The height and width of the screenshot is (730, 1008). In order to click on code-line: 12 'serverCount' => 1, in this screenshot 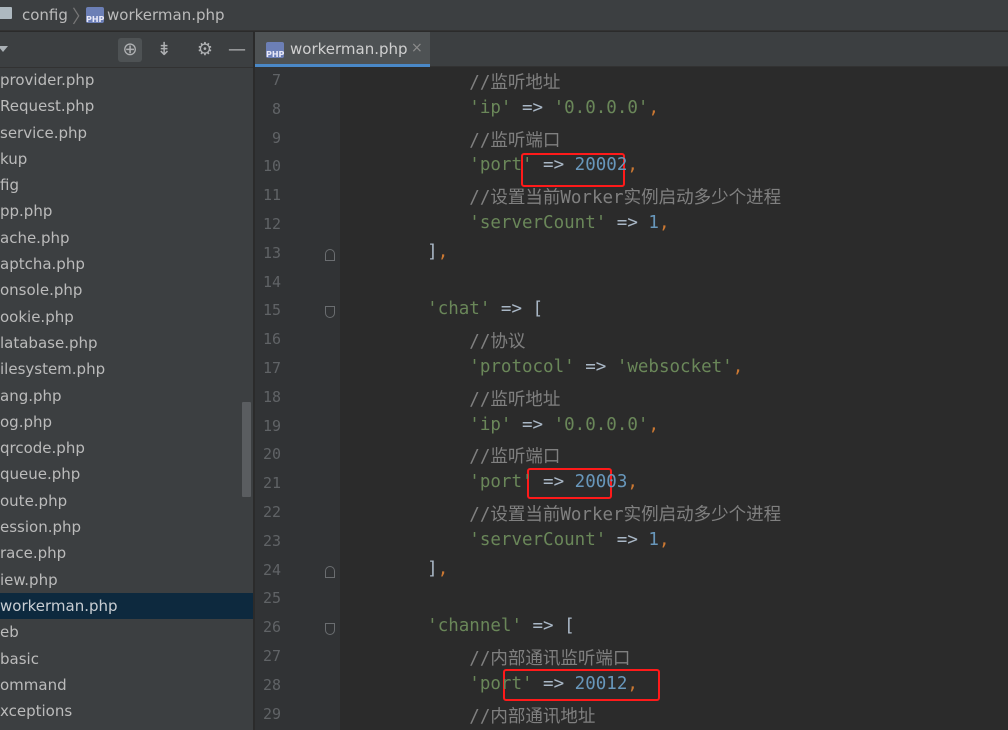, I will do `click(631, 225)`.